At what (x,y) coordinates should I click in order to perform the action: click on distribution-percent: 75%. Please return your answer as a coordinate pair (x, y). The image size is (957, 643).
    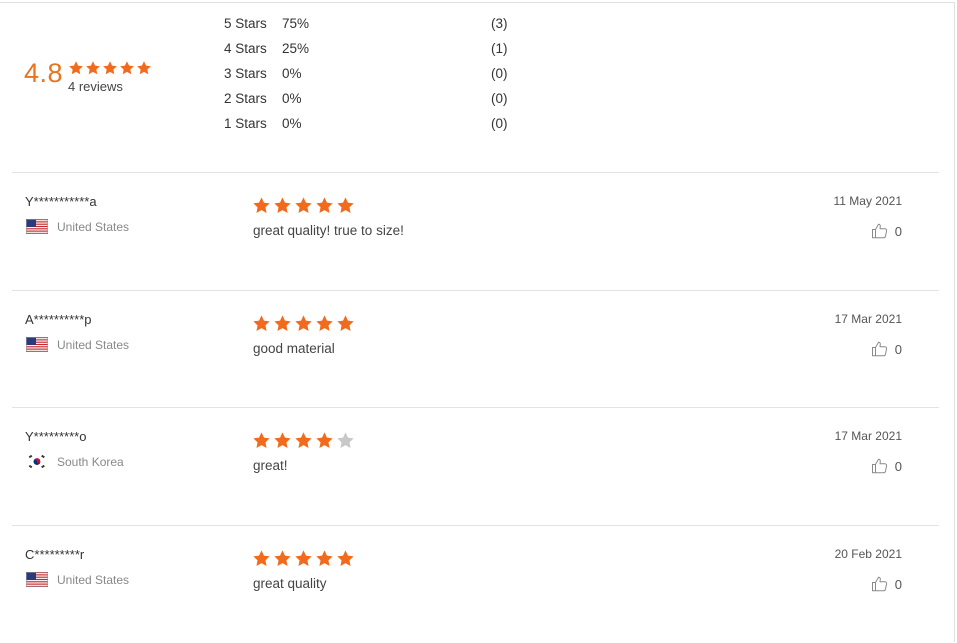
    Looking at the image, I should click on (296, 23).